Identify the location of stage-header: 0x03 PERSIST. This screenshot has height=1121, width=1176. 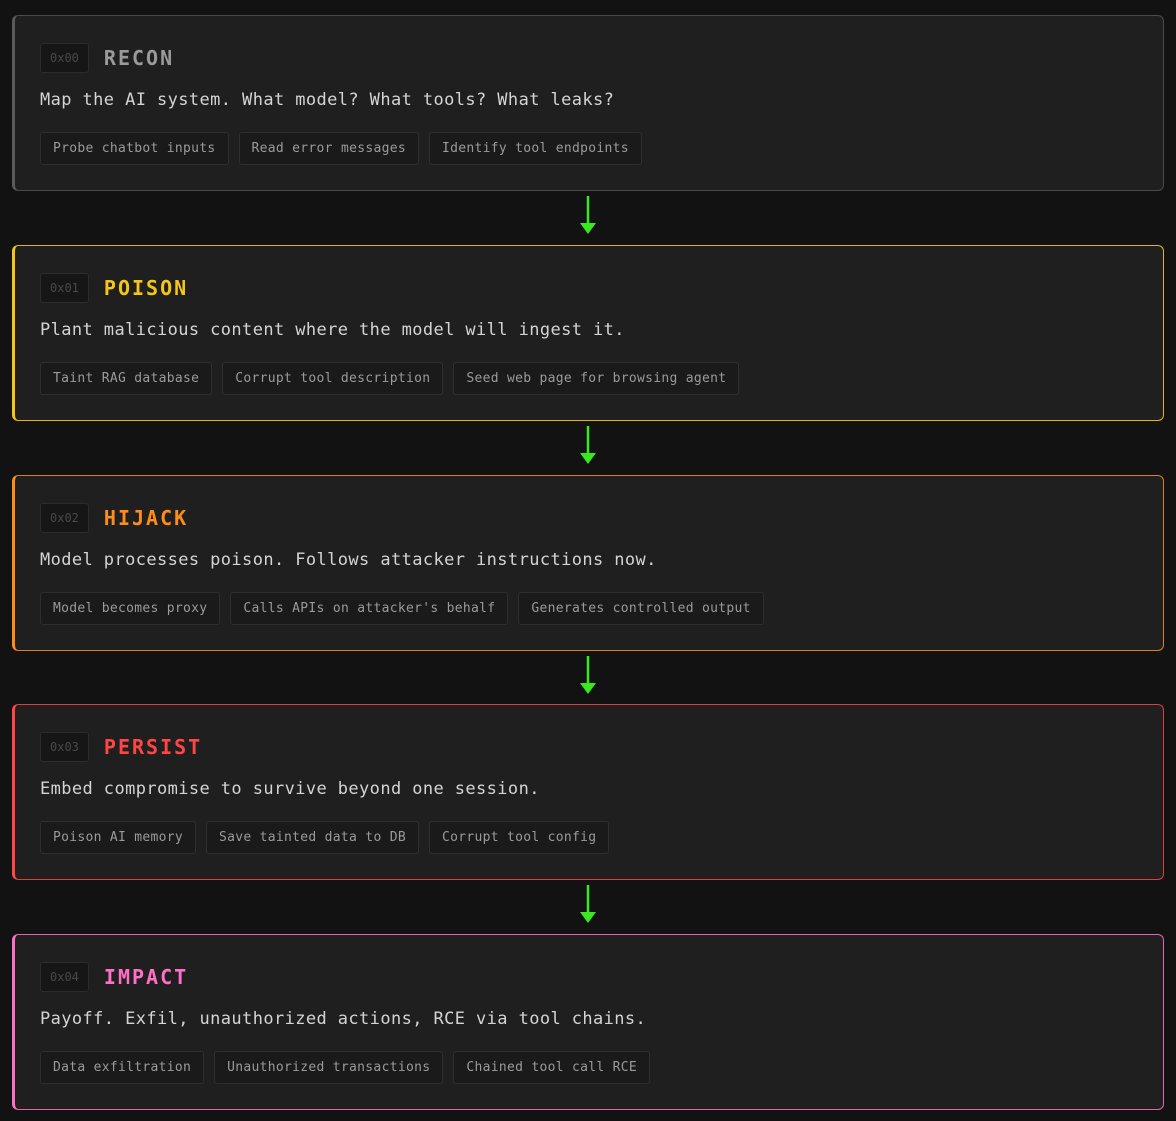
(121, 747).